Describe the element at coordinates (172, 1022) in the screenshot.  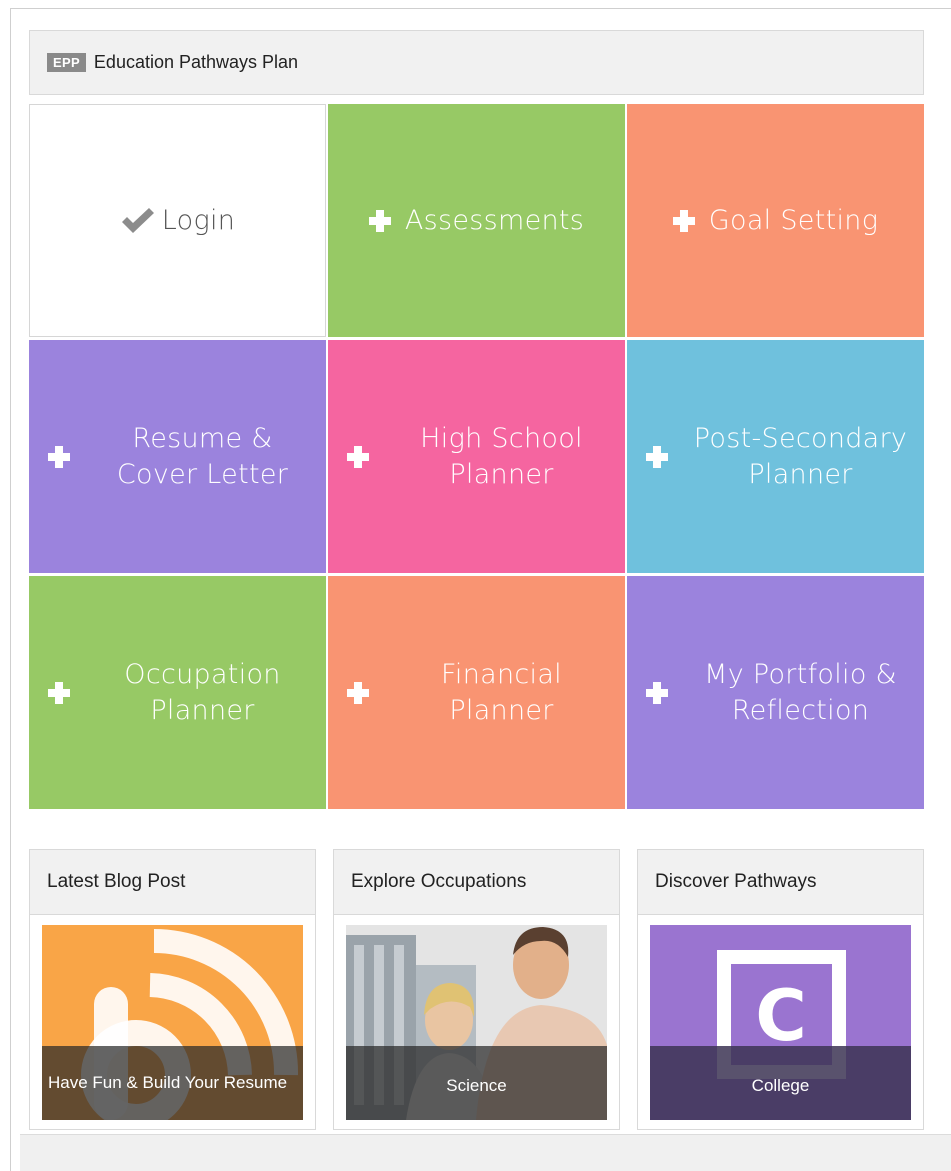
I see `blog-post-link: Have Fun & Build Your Resume` at that location.